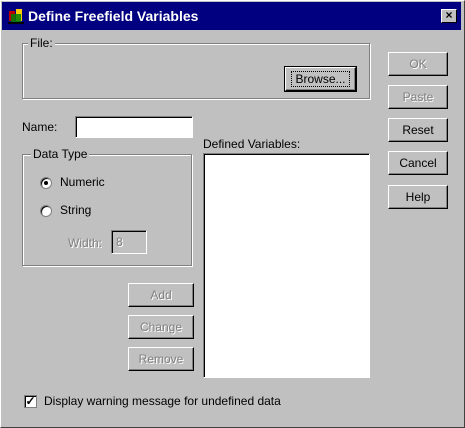 The height and width of the screenshot is (428, 465). Describe the element at coordinates (113, 16) in the screenshot. I see `window-title: Define Freefield Variables` at that location.